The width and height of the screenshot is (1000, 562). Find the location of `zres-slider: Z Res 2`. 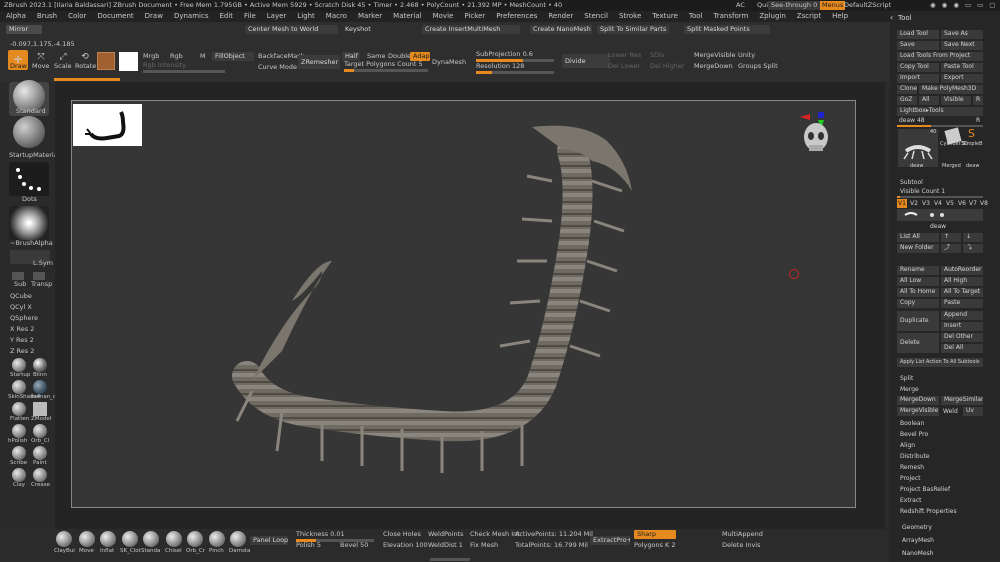

zres-slider: Z Res 2 is located at coordinates (22, 351).